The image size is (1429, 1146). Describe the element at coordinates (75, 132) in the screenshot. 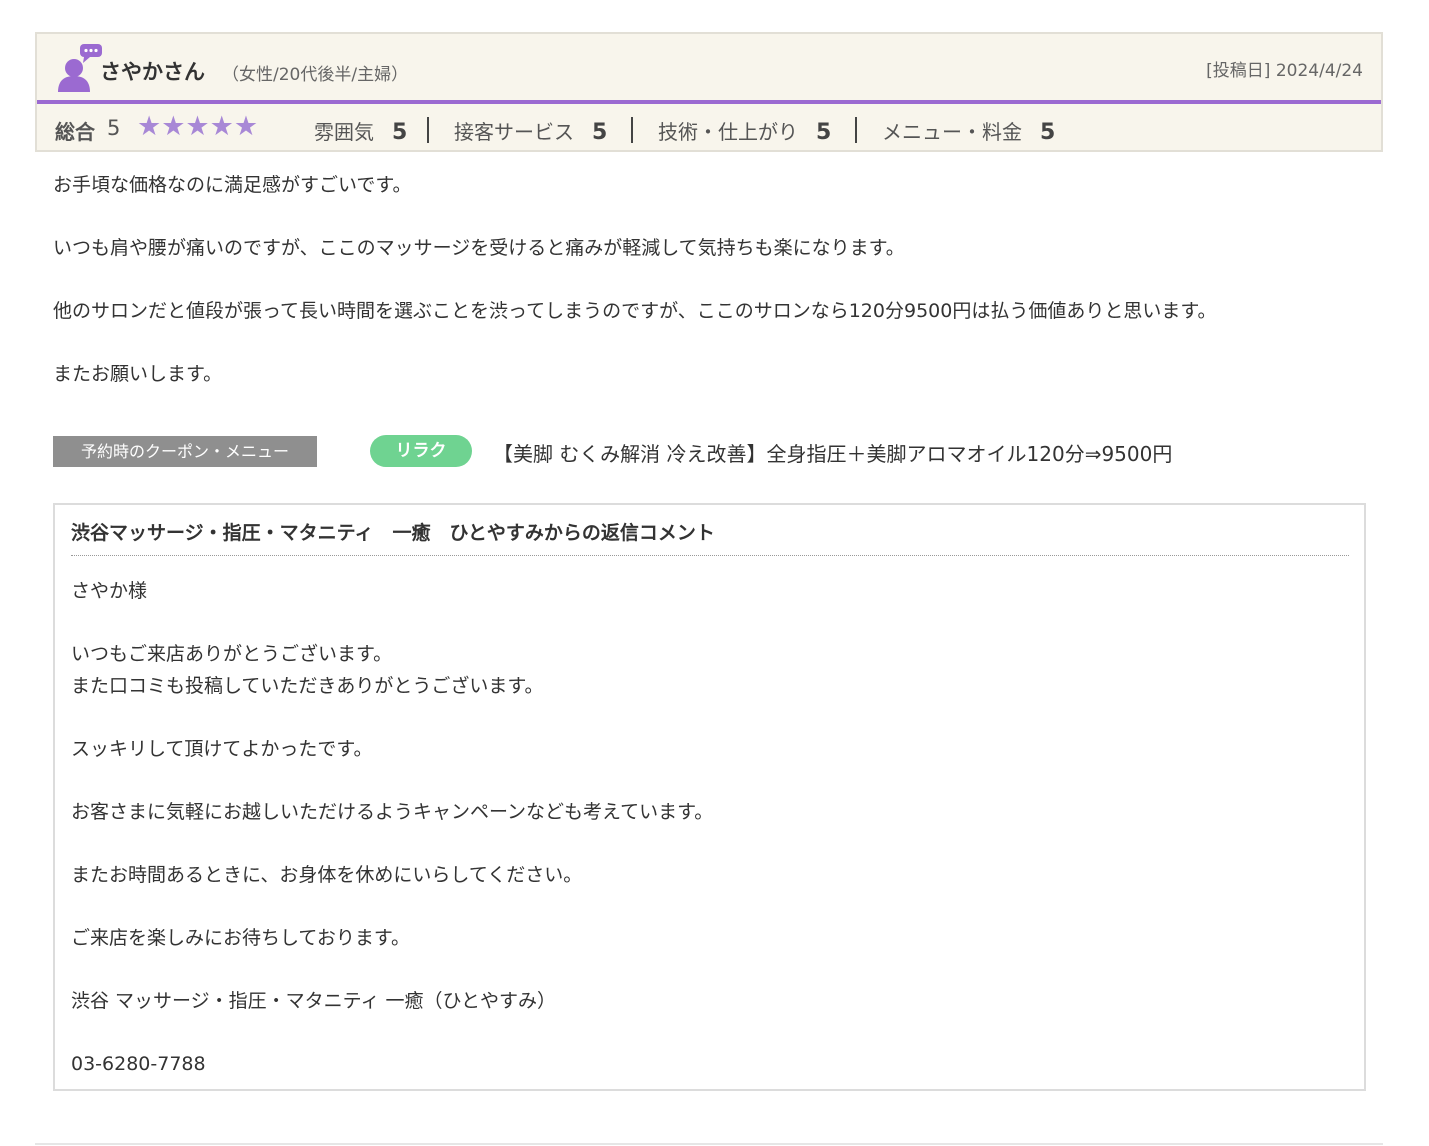

I see `overall-label: 総合` at that location.